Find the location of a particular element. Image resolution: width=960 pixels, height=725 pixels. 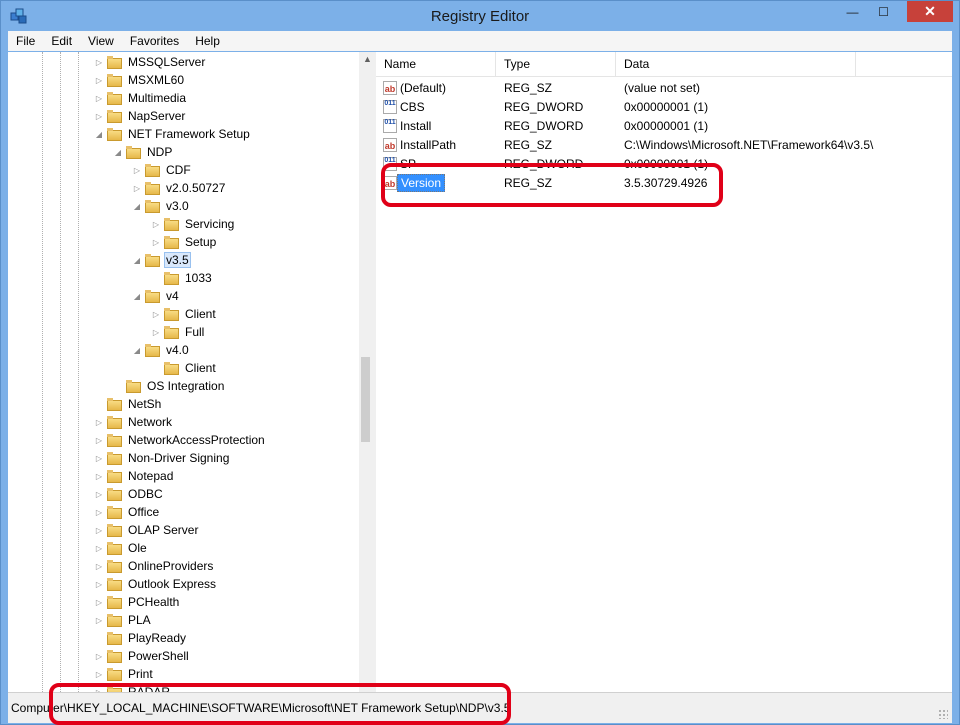

tree-item: ▷ v2.0.50727 is located at coordinates (179, 188).